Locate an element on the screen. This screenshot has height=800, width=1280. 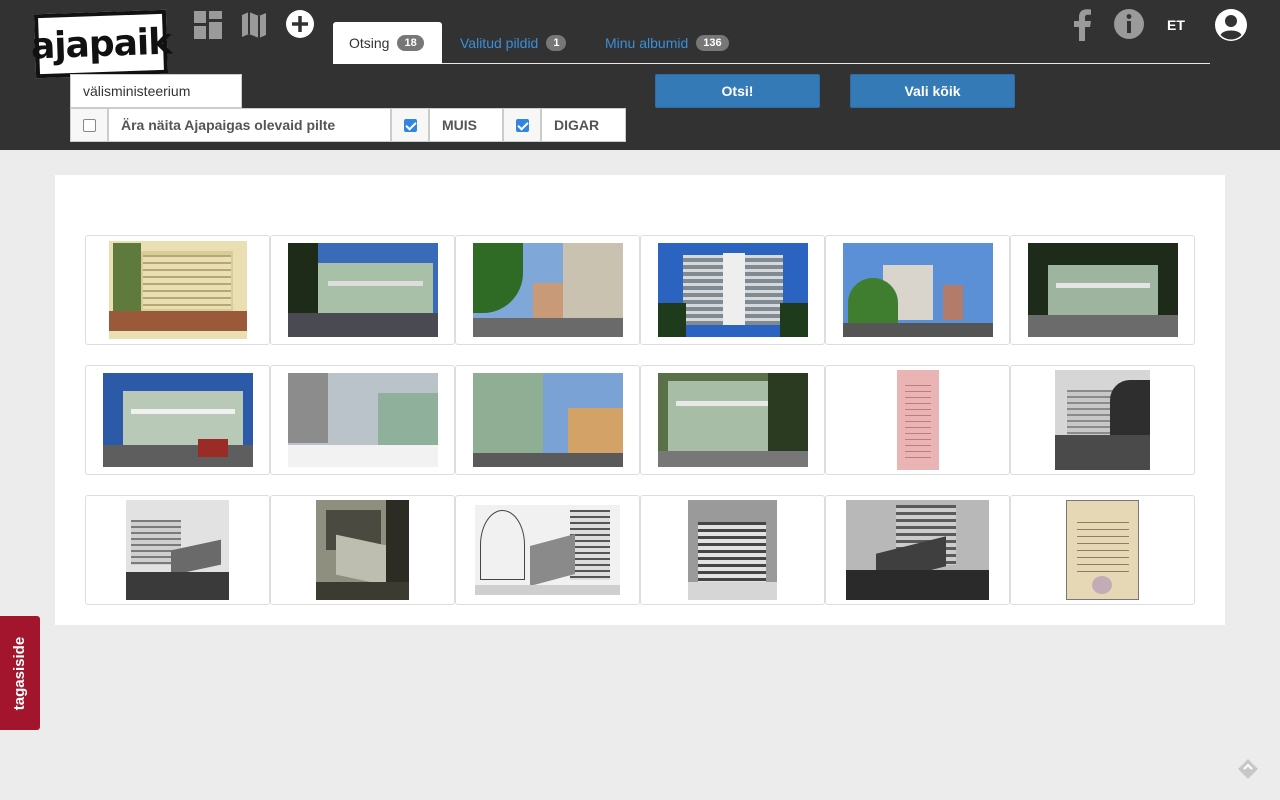
ajapaik-logo: ajapaik is located at coordinates (101, 44).